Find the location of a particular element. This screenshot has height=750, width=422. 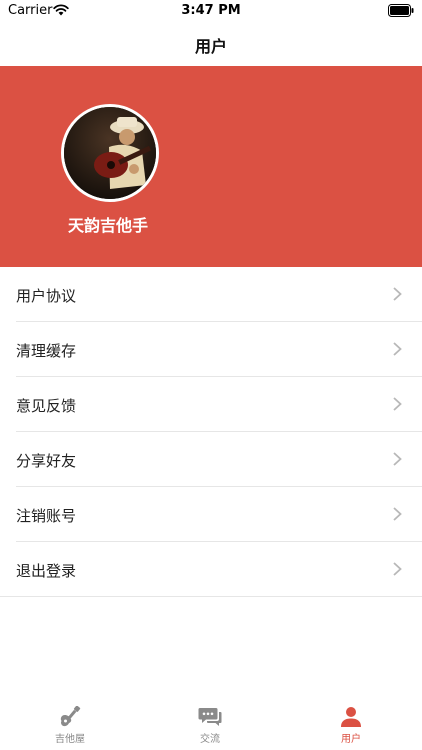

status-time: 3:47 PM is located at coordinates (211, 10).